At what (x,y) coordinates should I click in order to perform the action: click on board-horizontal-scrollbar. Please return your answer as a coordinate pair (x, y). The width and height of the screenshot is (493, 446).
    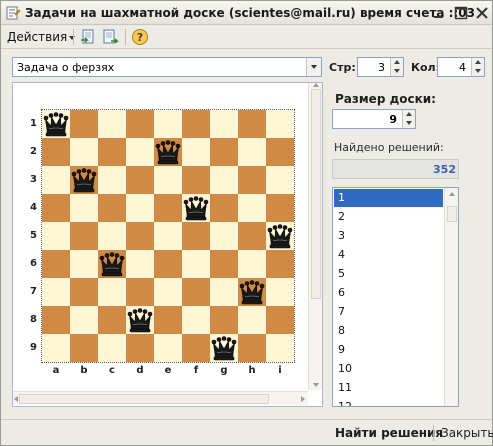
    Looking at the image, I should click on (160, 398).